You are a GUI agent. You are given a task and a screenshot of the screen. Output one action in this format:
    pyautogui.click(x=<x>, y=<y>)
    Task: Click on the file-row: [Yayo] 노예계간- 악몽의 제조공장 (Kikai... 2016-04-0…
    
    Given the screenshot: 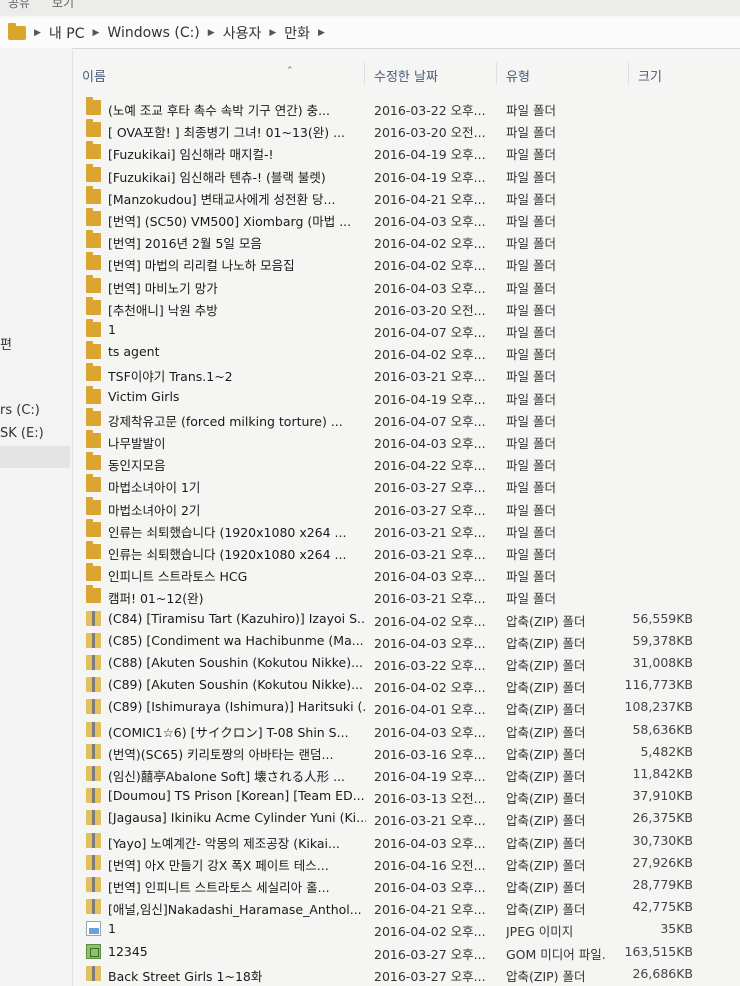 What is the action you would take?
    pyautogui.click(x=370, y=841)
    